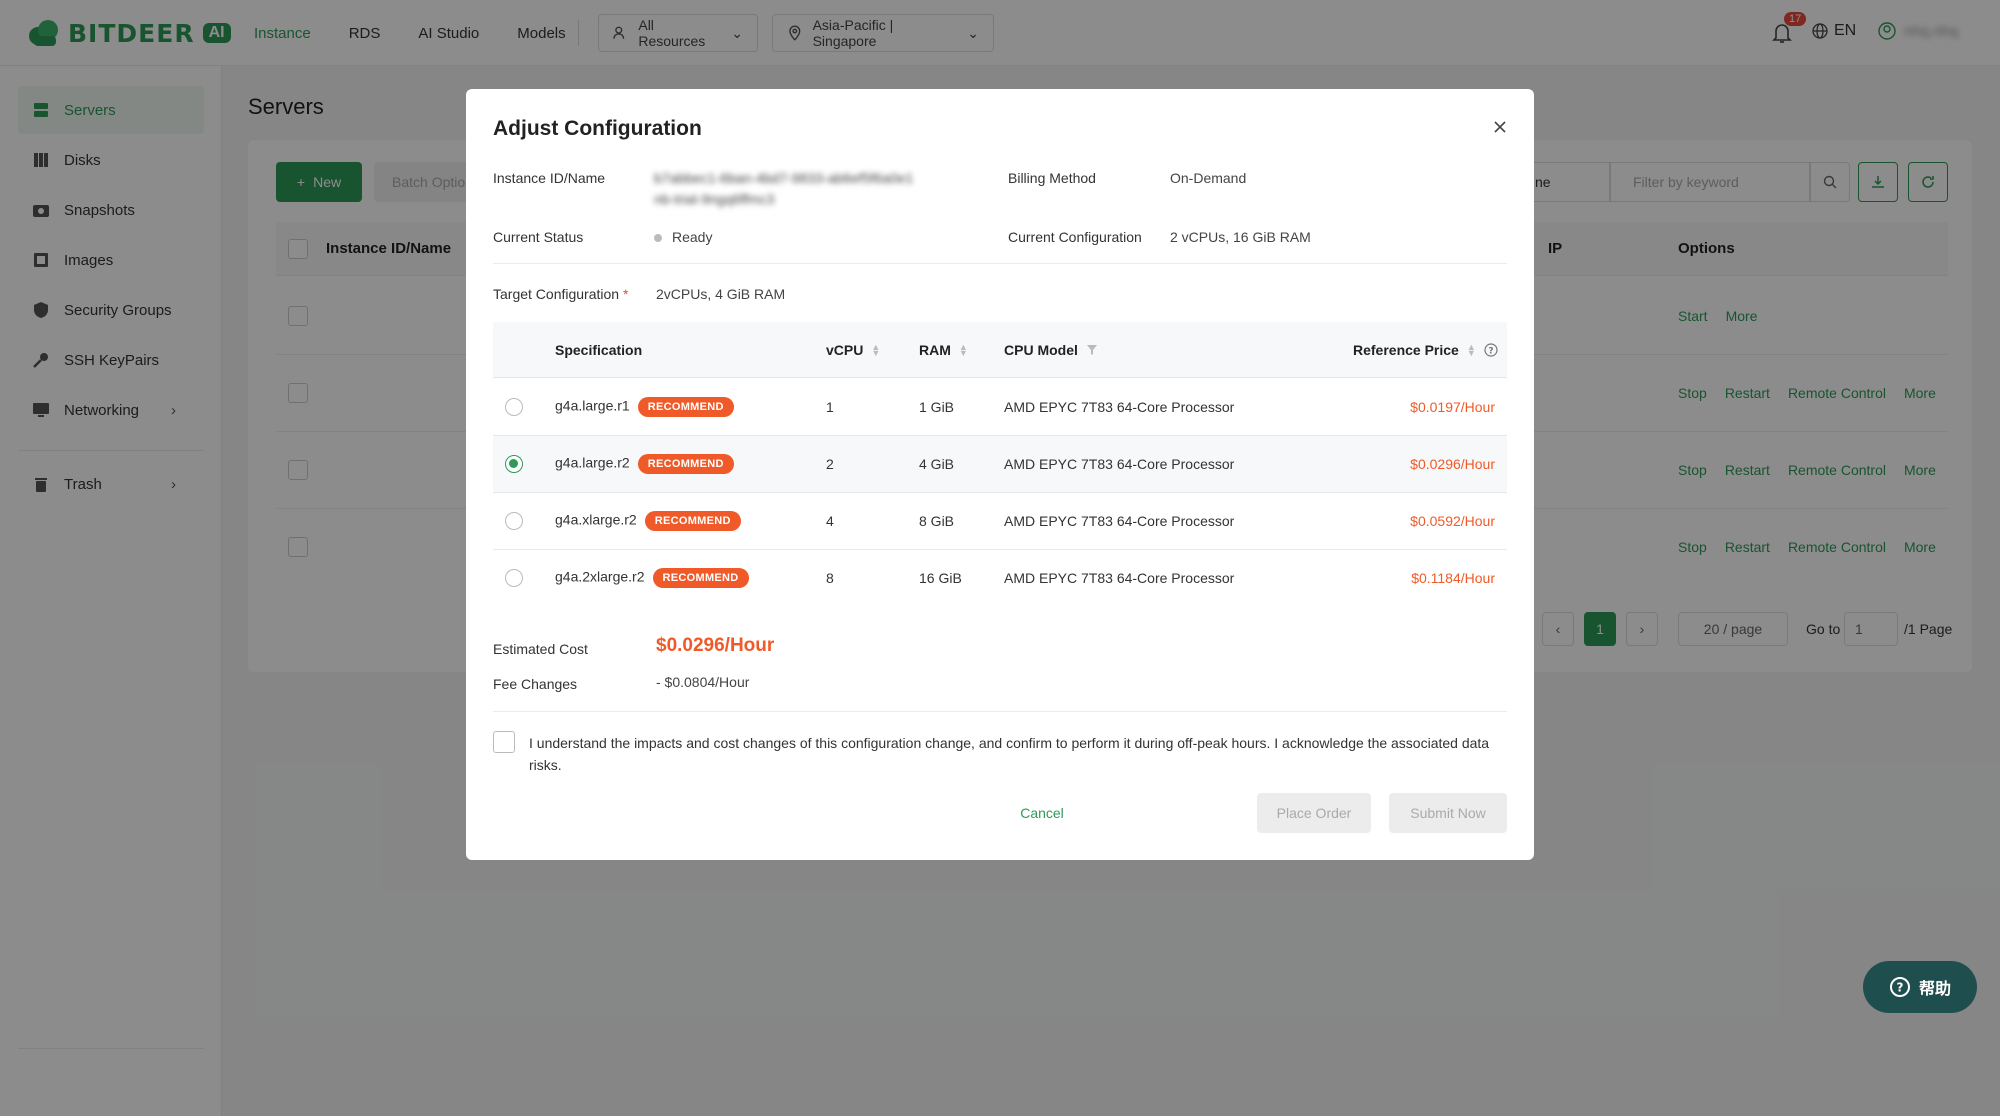 Image resolution: width=2000 pixels, height=1116 pixels. What do you see at coordinates (937, 464) in the screenshot?
I see `spec-ram: 4 GiB` at bounding box center [937, 464].